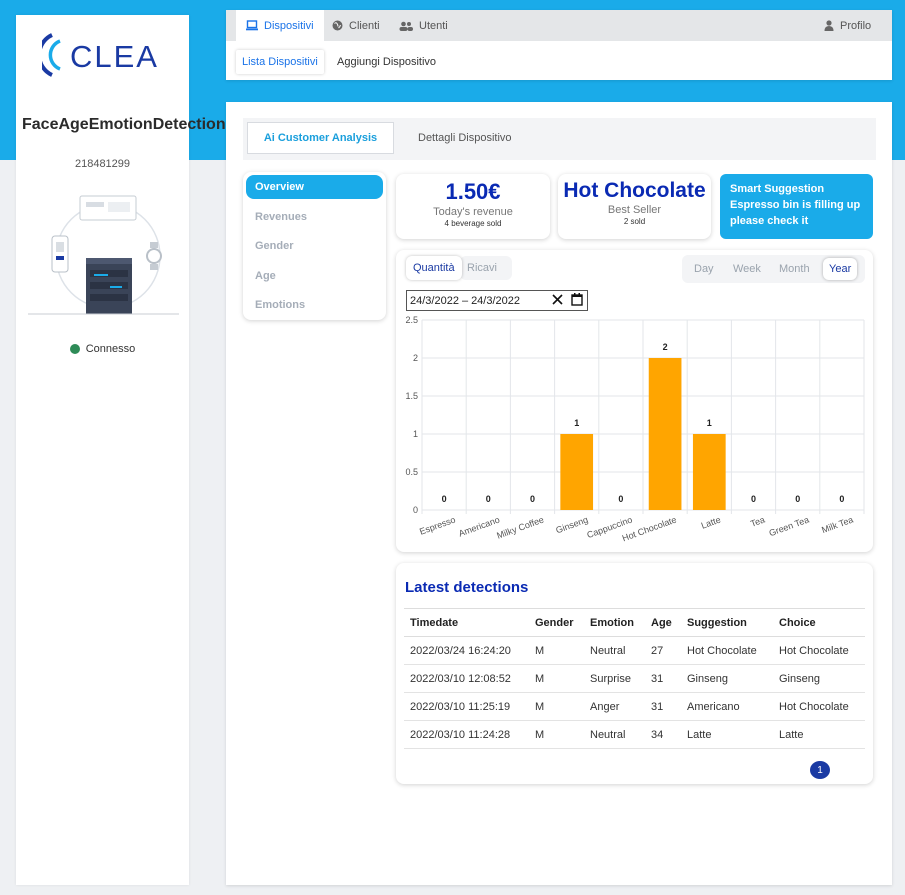  What do you see at coordinates (406, 26) in the screenshot?
I see `users-icon` at bounding box center [406, 26].